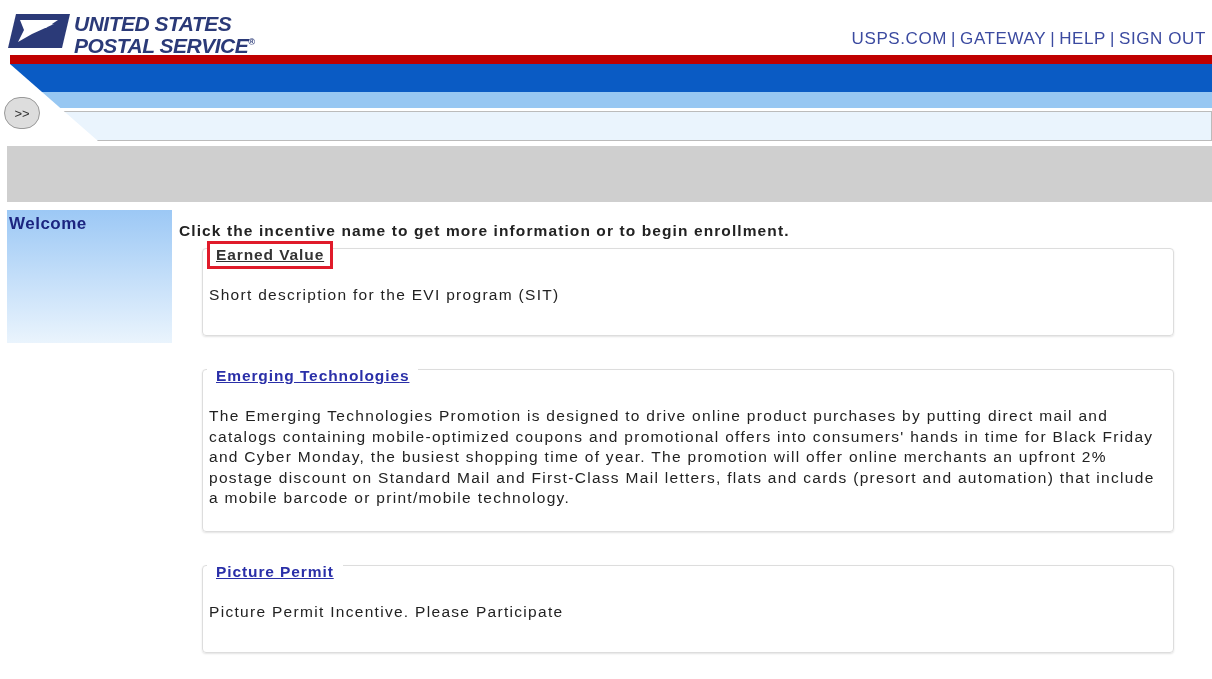 The height and width of the screenshot is (679, 1212). Describe the element at coordinates (899, 39) in the screenshot. I see `header-link: USPS.COM` at that location.